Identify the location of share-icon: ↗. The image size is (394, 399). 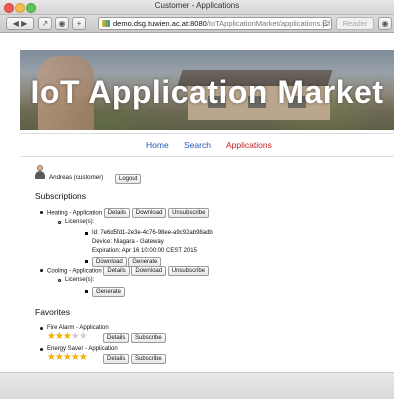
(45, 23).